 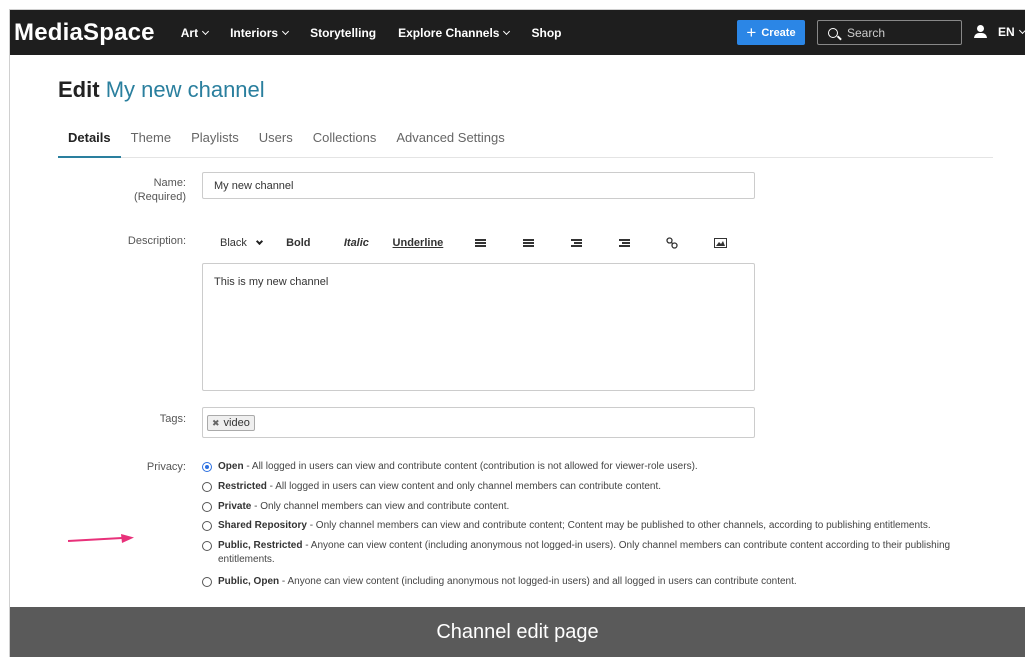 I want to click on nav-item-storytelling: Storytelling, so click(x=343, y=33).